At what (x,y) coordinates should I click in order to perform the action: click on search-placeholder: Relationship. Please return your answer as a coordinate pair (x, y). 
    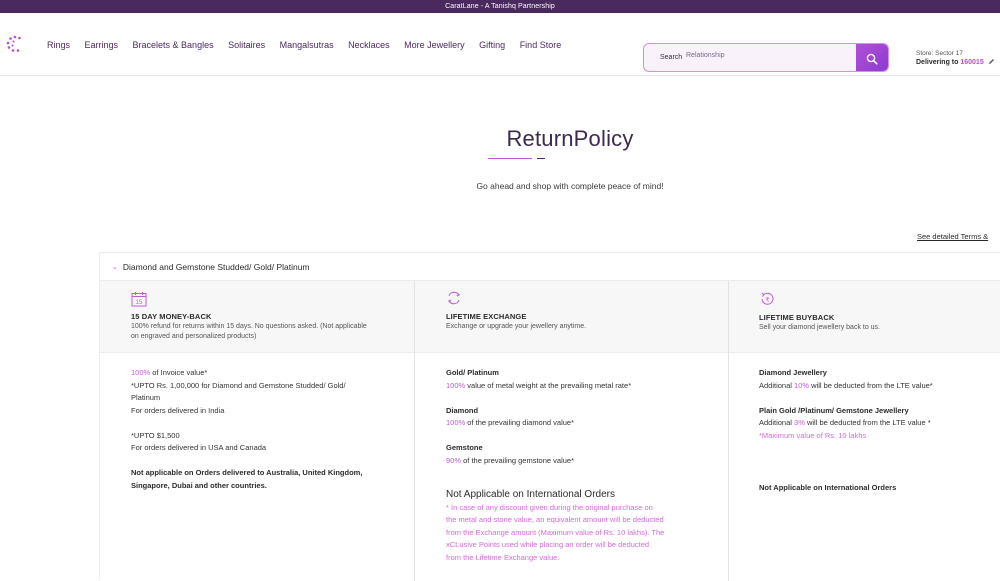
    Looking at the image, I should click on (705, 55).